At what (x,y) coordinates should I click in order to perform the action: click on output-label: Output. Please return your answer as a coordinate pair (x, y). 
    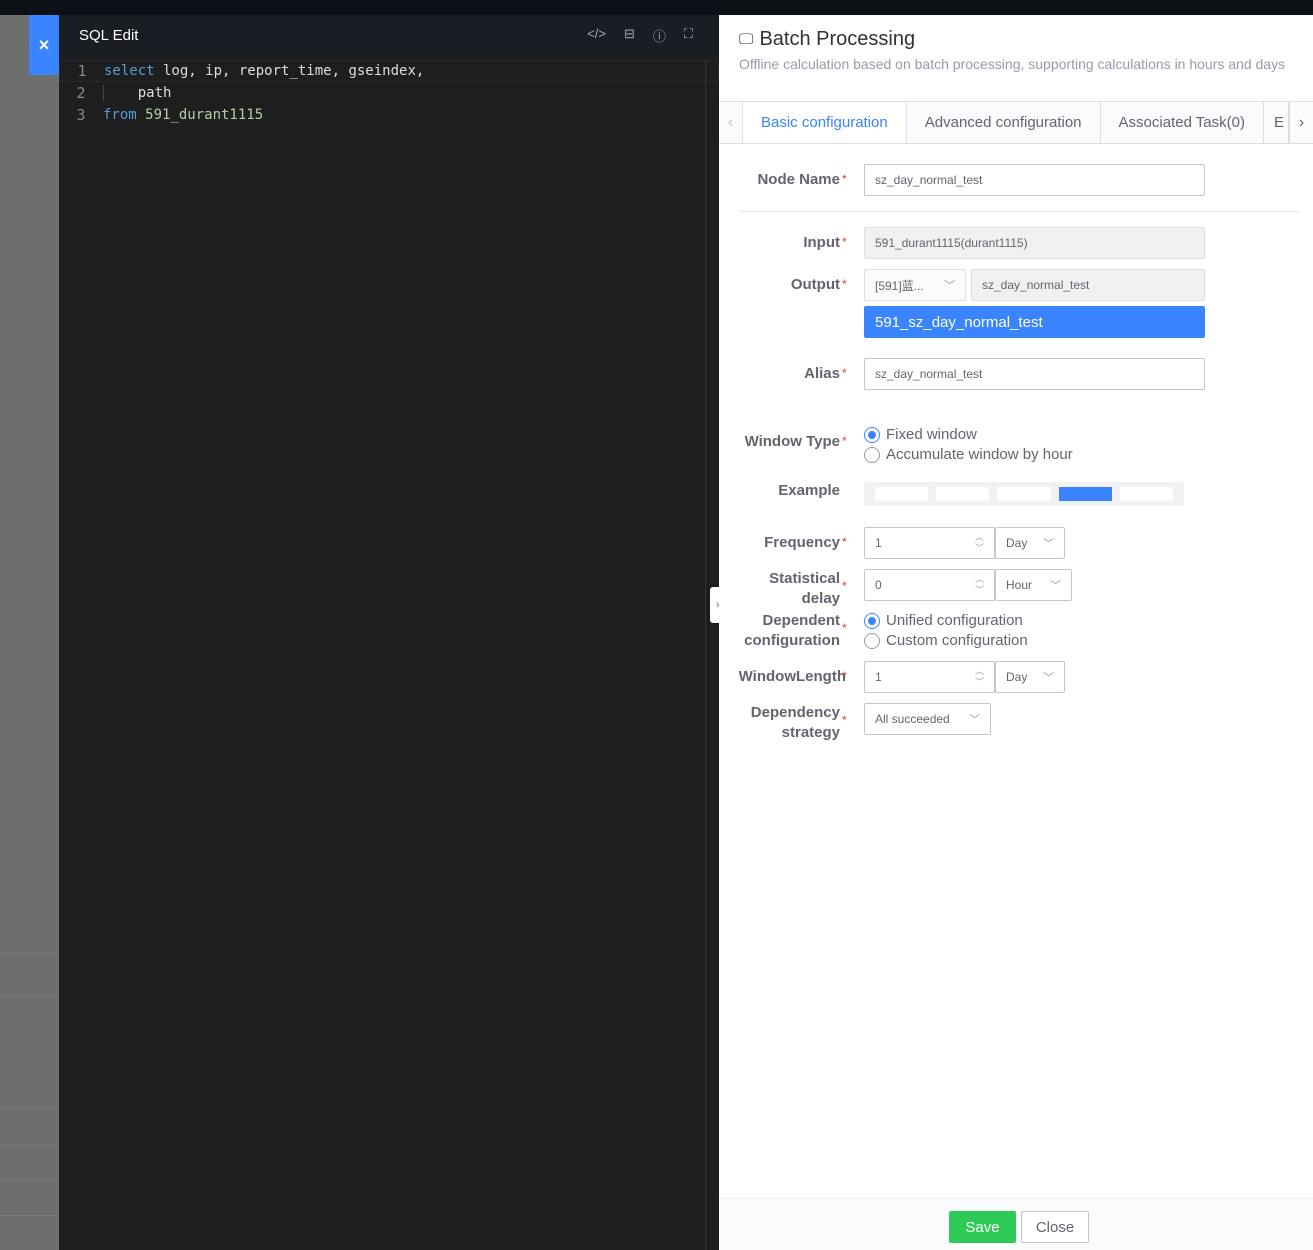
    Looking at the image, I should click on (815, 284).